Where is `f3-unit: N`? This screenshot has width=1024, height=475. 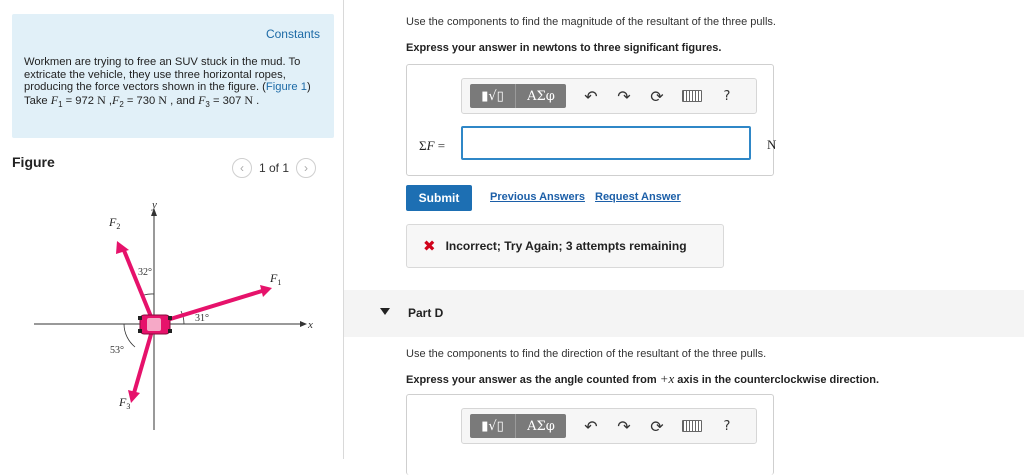
f3-unit: N is located at coordinates (249, 99).